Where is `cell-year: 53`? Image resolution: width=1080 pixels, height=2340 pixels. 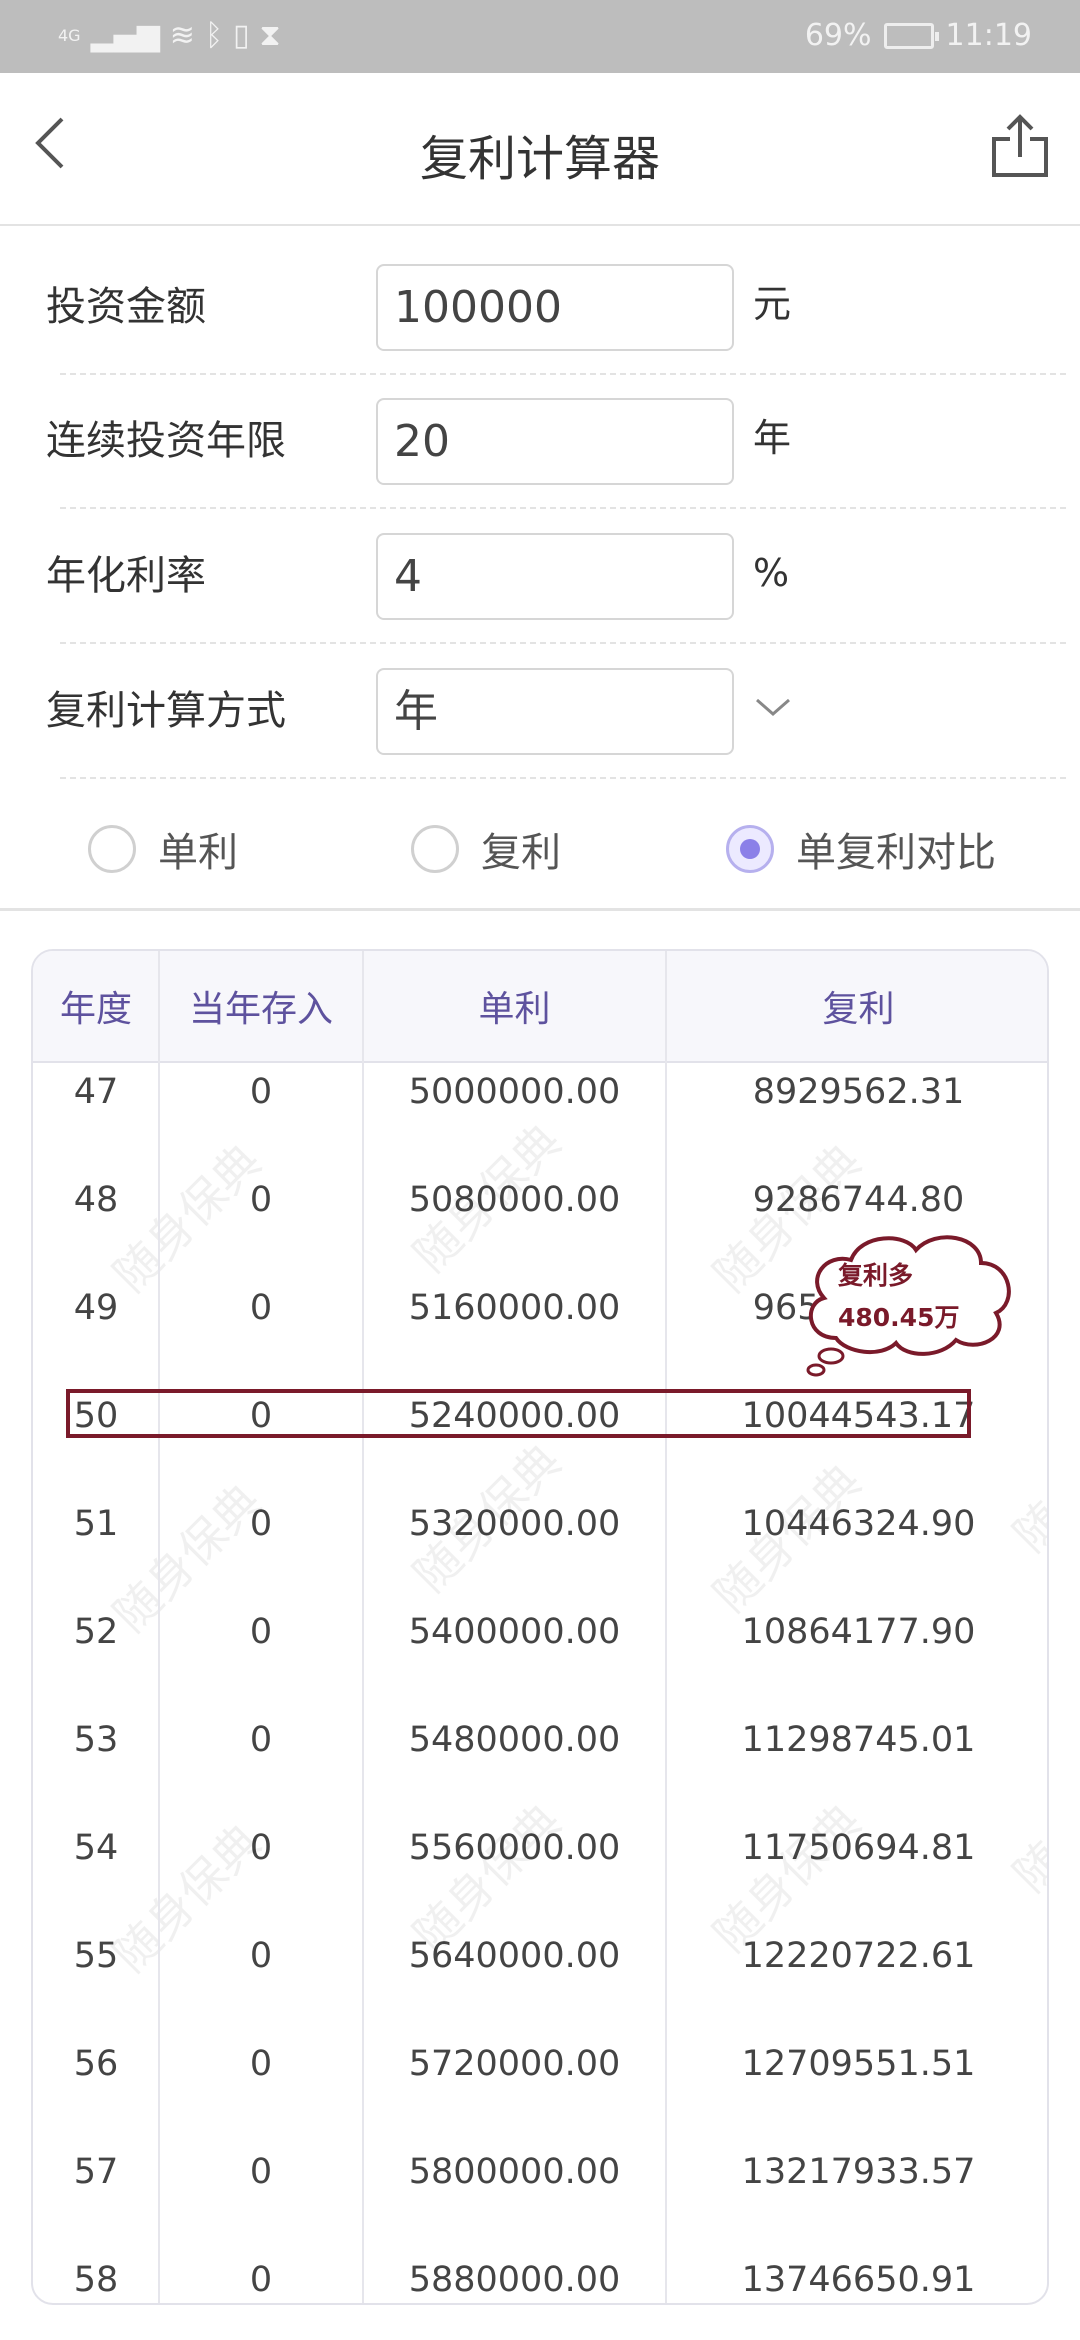 cell-year: 53 is located at coordinates (96, 1740).